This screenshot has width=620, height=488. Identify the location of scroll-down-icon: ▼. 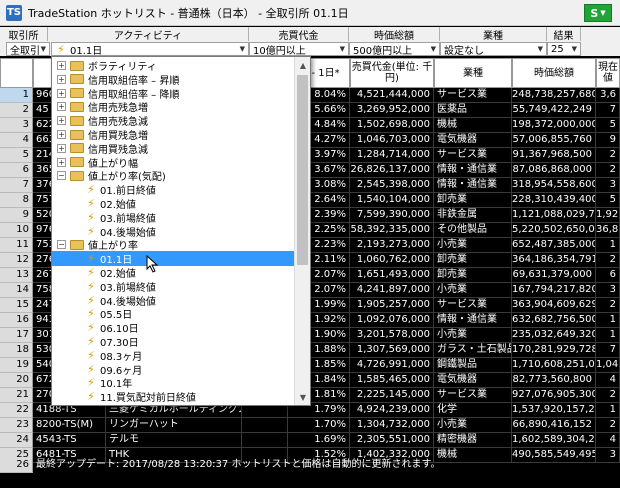
(302, 397).